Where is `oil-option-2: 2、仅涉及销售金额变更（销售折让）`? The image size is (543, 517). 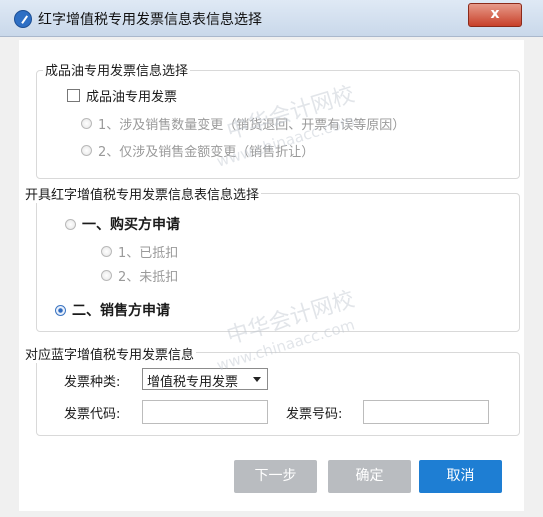 oil-option-2: 2、仅涉及销售金额变更（销售折让） is located at coordinates (197, 150).